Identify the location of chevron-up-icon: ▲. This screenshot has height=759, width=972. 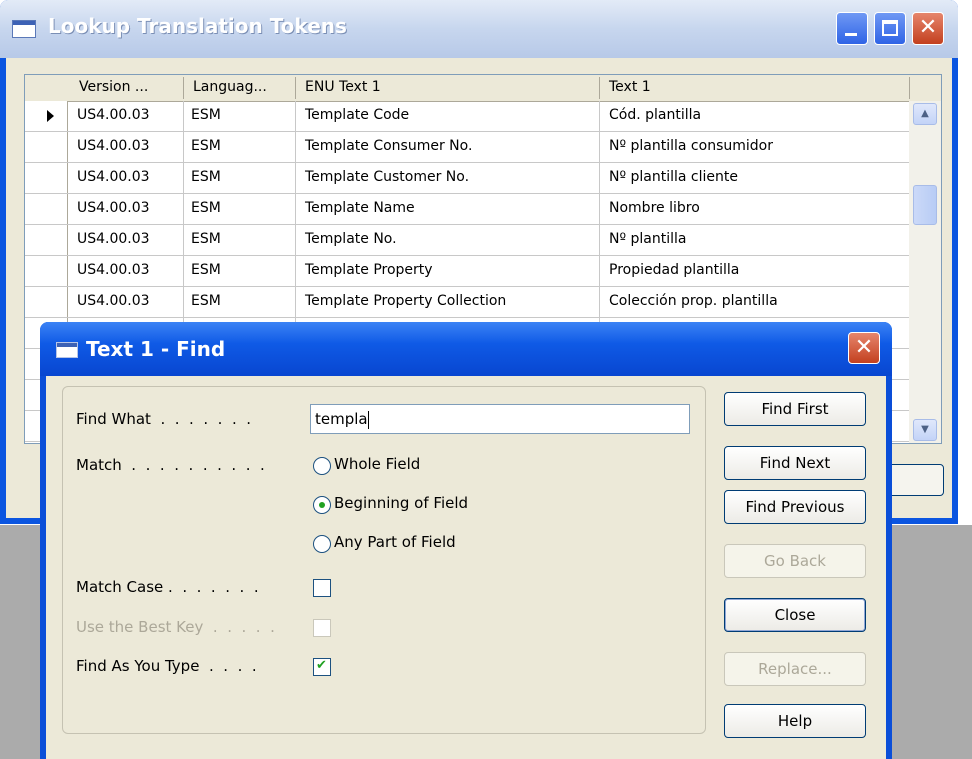
(925, 113).